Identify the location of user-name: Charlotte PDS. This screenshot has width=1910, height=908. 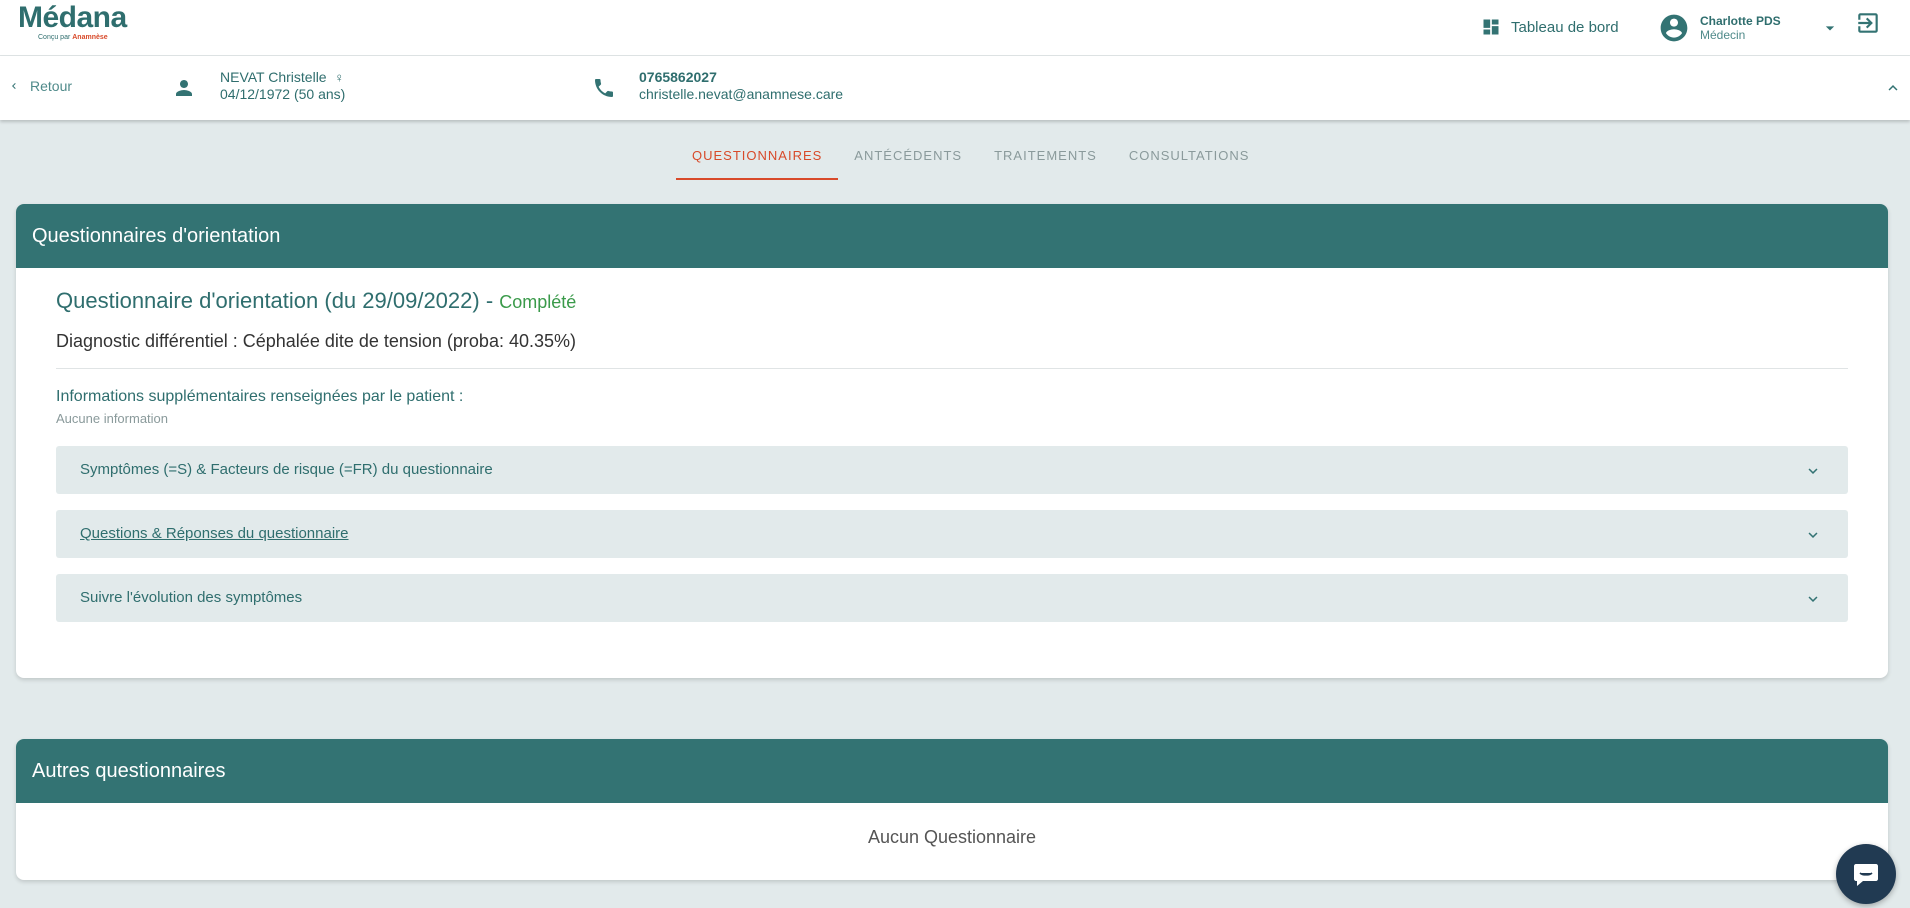
(1740, 21).